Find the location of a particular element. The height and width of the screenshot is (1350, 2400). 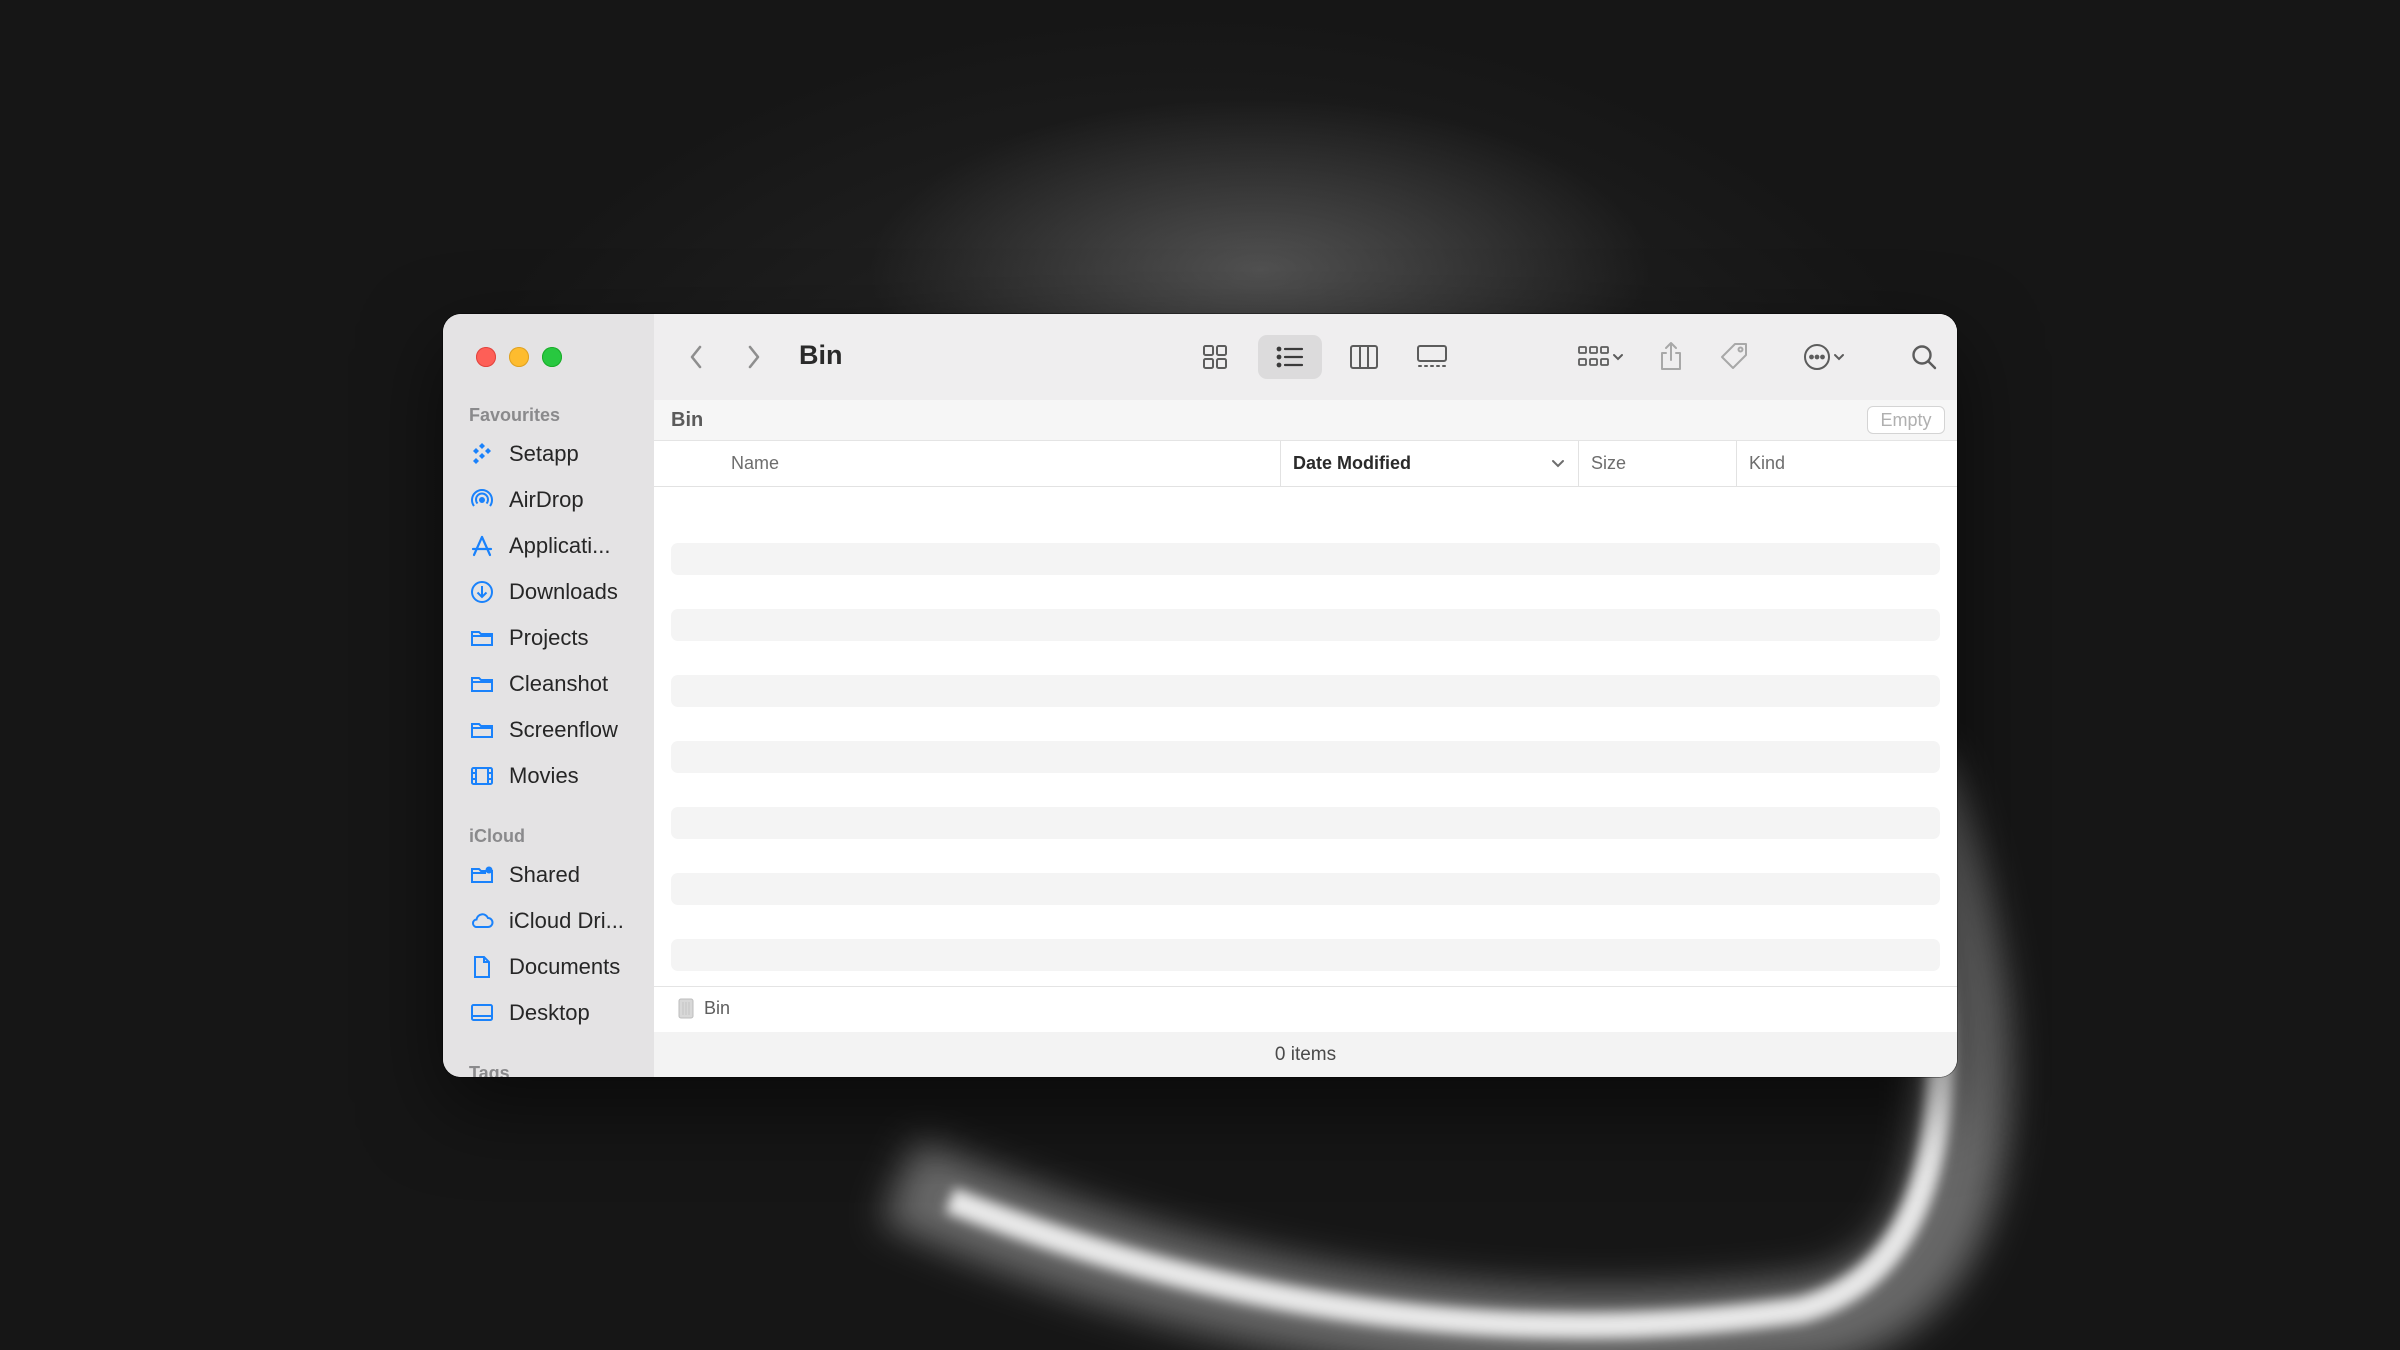

sidebar-item-shared: Shared is located at coordinates (559, 875).